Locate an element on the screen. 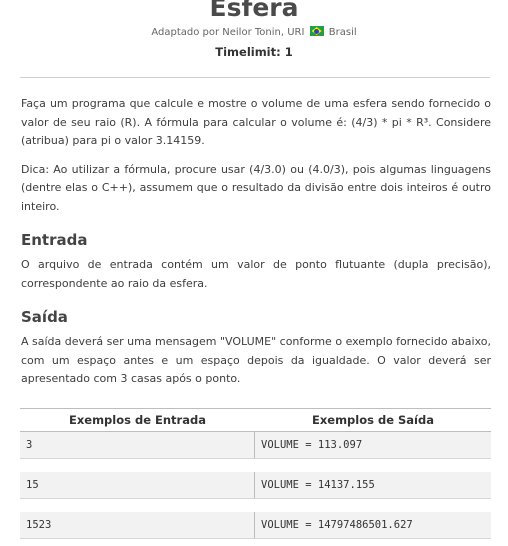  timelimit: Timelimit: 1 is located at coordinates (254, 52).